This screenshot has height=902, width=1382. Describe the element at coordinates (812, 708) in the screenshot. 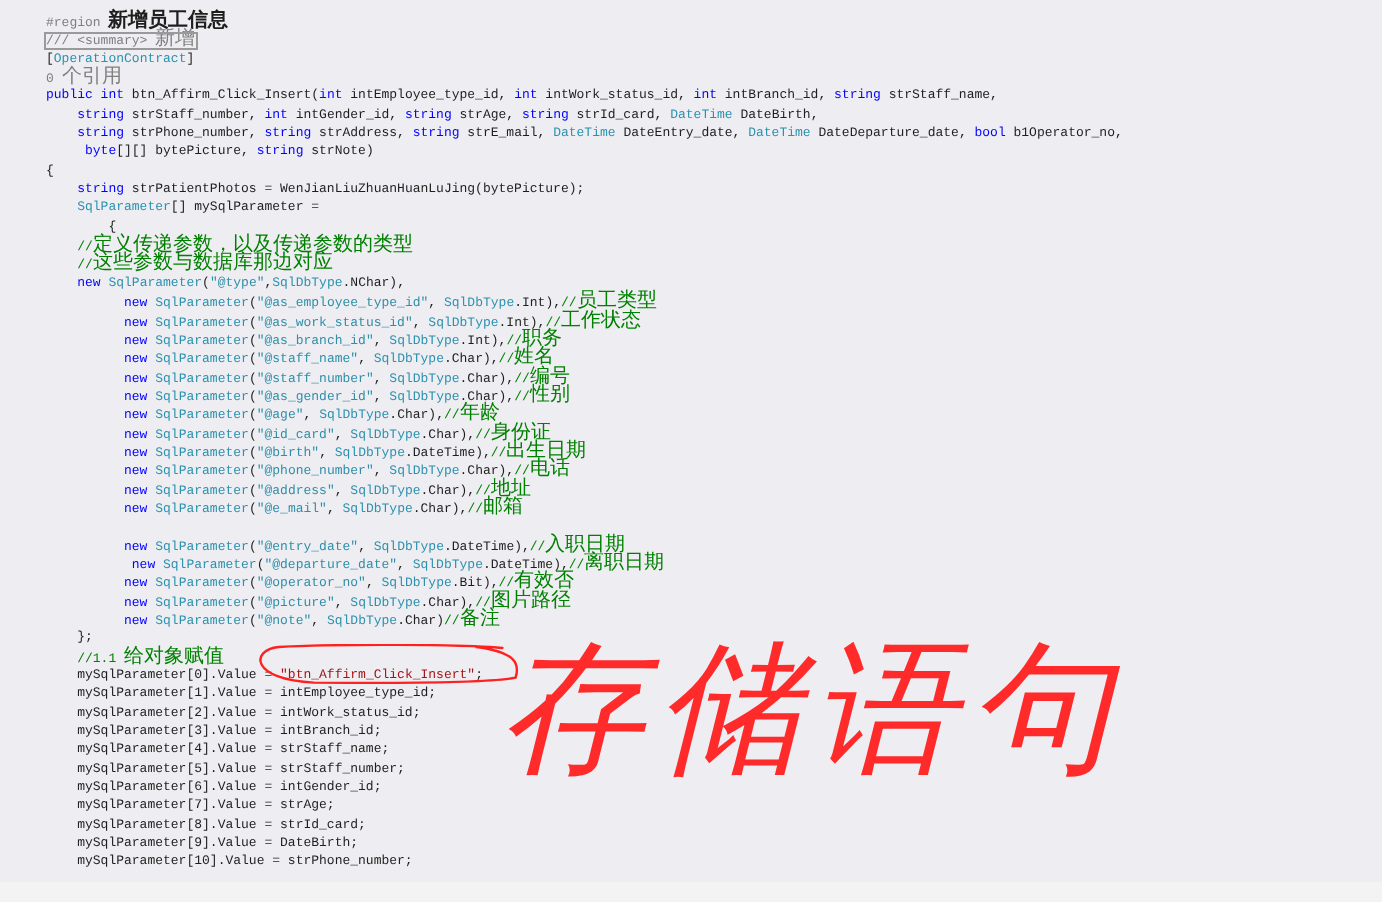

I see `handwritten-annotation: 存储语句` at that location.